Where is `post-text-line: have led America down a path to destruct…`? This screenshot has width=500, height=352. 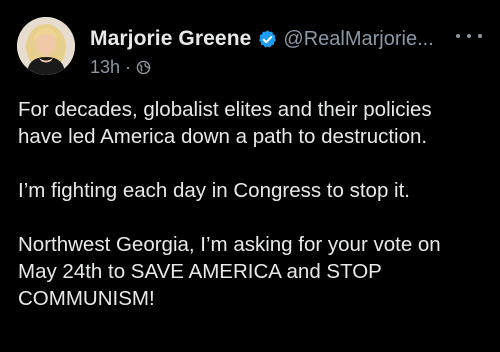
post-text-line: have led America down a path to destruct… is located at coordinates (223, 136).